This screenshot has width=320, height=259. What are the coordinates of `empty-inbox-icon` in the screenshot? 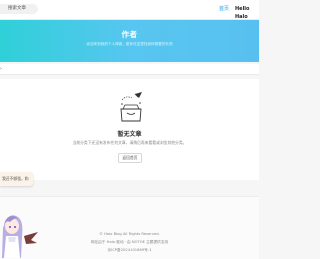 It's located at (131, 107).